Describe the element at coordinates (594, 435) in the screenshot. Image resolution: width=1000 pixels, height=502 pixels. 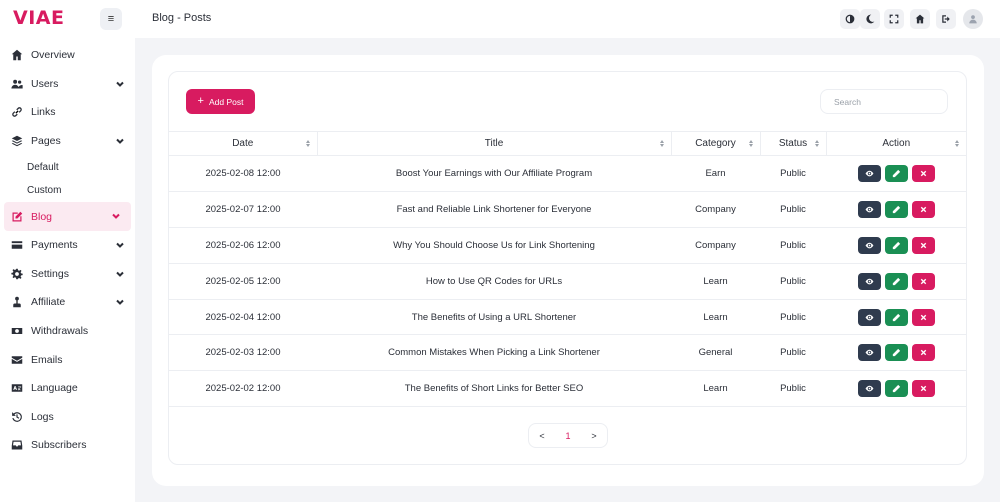
I see `next-page-button: >` at that location.